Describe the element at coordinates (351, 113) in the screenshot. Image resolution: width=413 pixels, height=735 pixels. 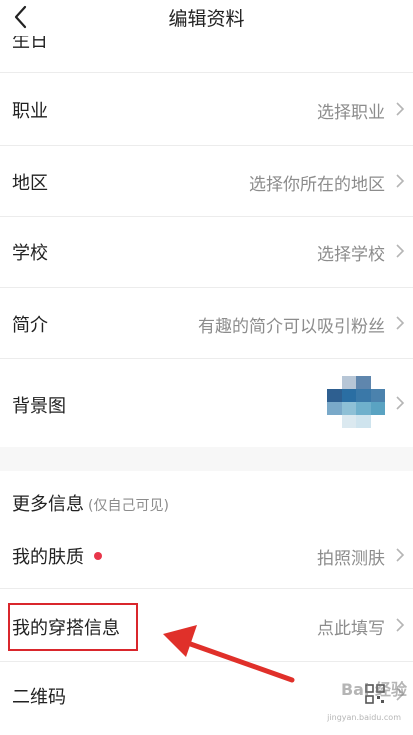
I see `row-value: 选择职业` at that location.